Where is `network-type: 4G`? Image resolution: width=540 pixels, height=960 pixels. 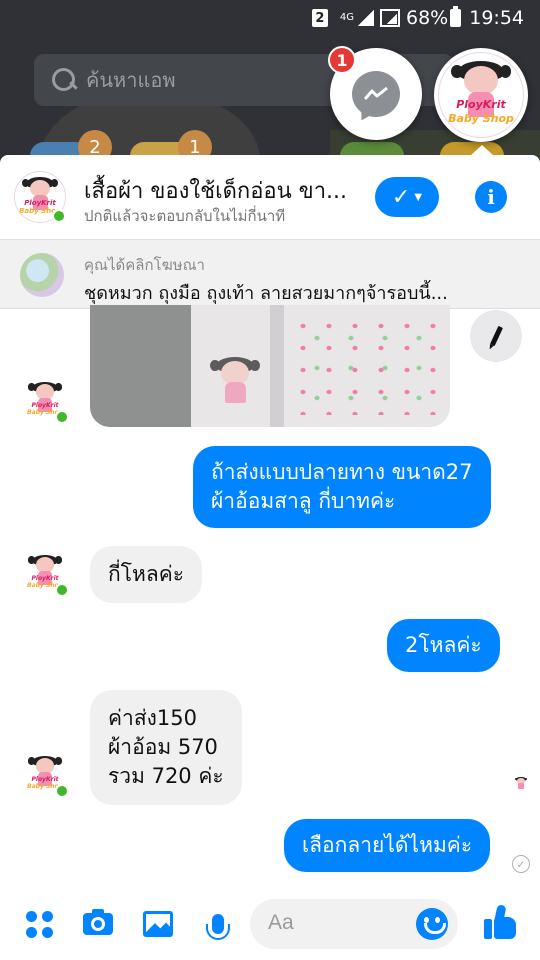
network-type: 4G is located at coordinates (346, 17).